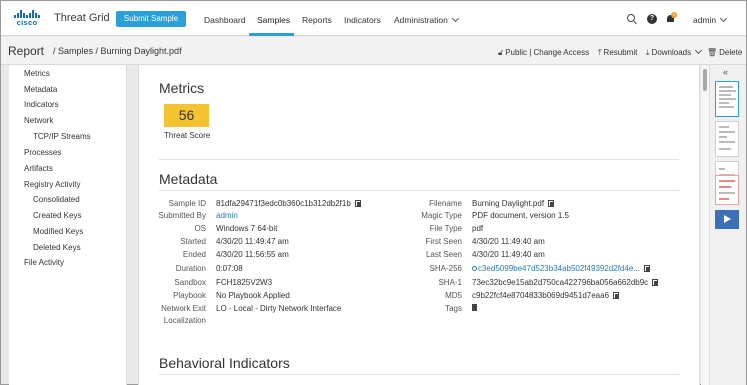 Image resolution: width=747 pixels, height=385 pixels. What do you see at coordinates (273, 20) in the screenshot?
I see `nav-samples: Samples` at bounding box center [273, 20].